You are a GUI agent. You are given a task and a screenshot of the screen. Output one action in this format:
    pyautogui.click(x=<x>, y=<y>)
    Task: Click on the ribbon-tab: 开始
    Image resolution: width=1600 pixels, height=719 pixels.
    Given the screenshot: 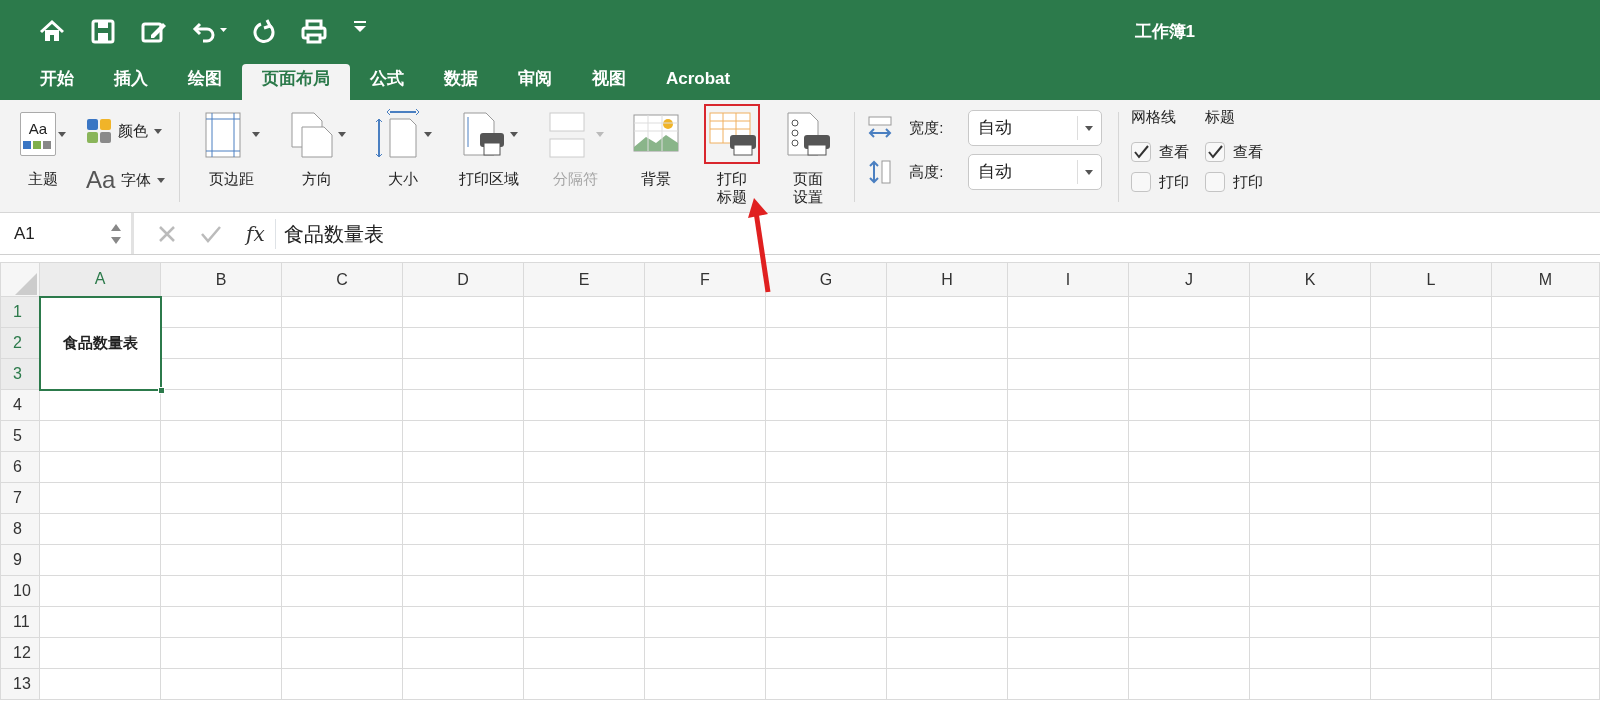 What is the action you would take?
    pyautogui.click(x=57, y=82)
    